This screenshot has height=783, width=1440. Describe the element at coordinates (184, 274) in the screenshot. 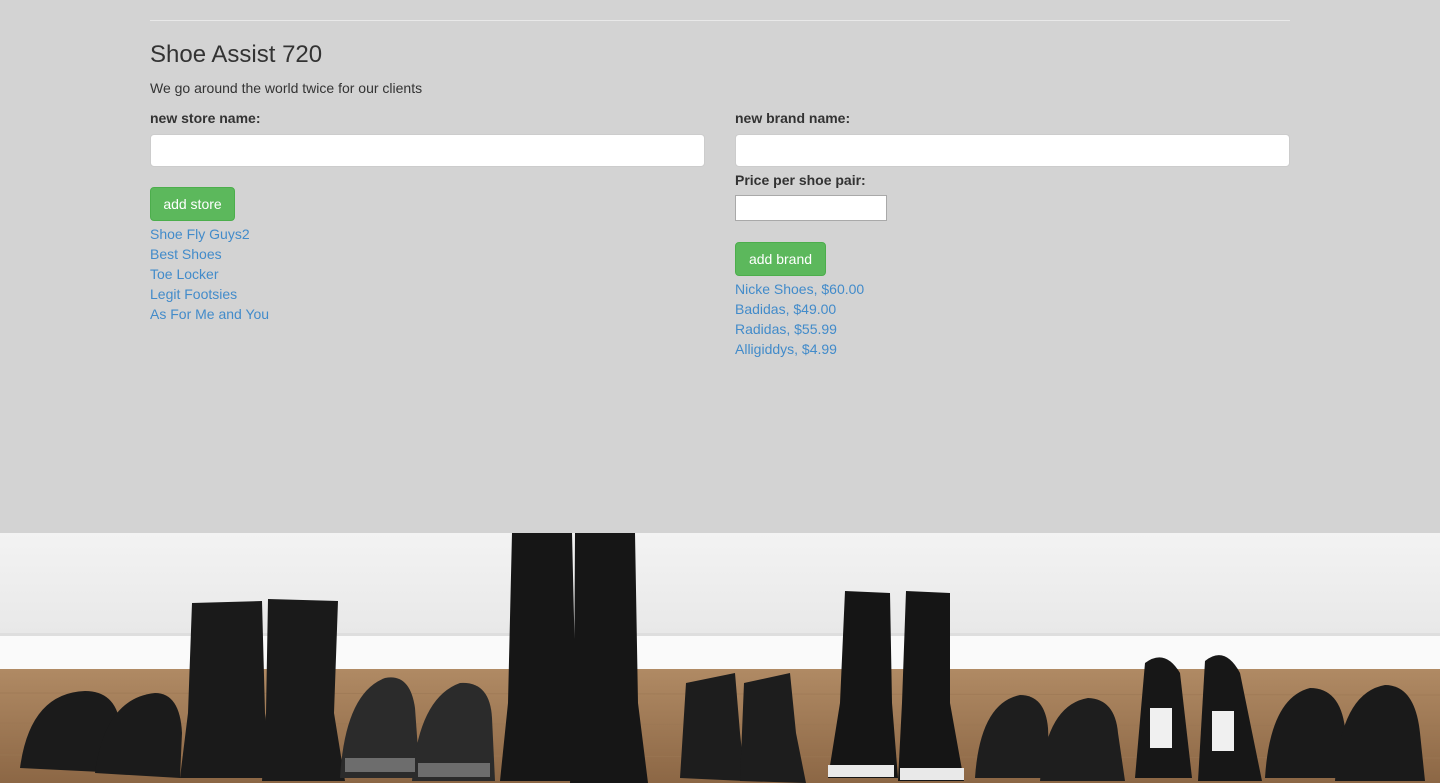

I see `store-link-toe-locker: Toe Locker` at that location.